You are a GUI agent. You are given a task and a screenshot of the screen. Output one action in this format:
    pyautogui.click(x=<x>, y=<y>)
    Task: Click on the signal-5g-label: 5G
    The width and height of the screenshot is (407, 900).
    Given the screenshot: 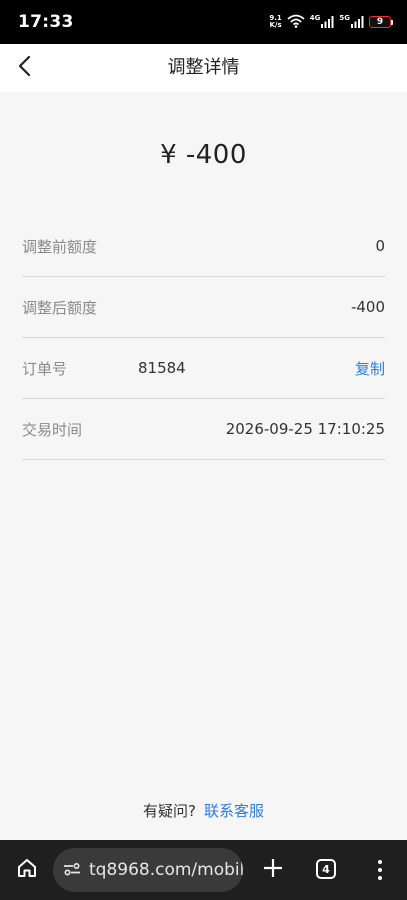 What is the action you would take?
    pyautogui.click(x=344, y=17)
    